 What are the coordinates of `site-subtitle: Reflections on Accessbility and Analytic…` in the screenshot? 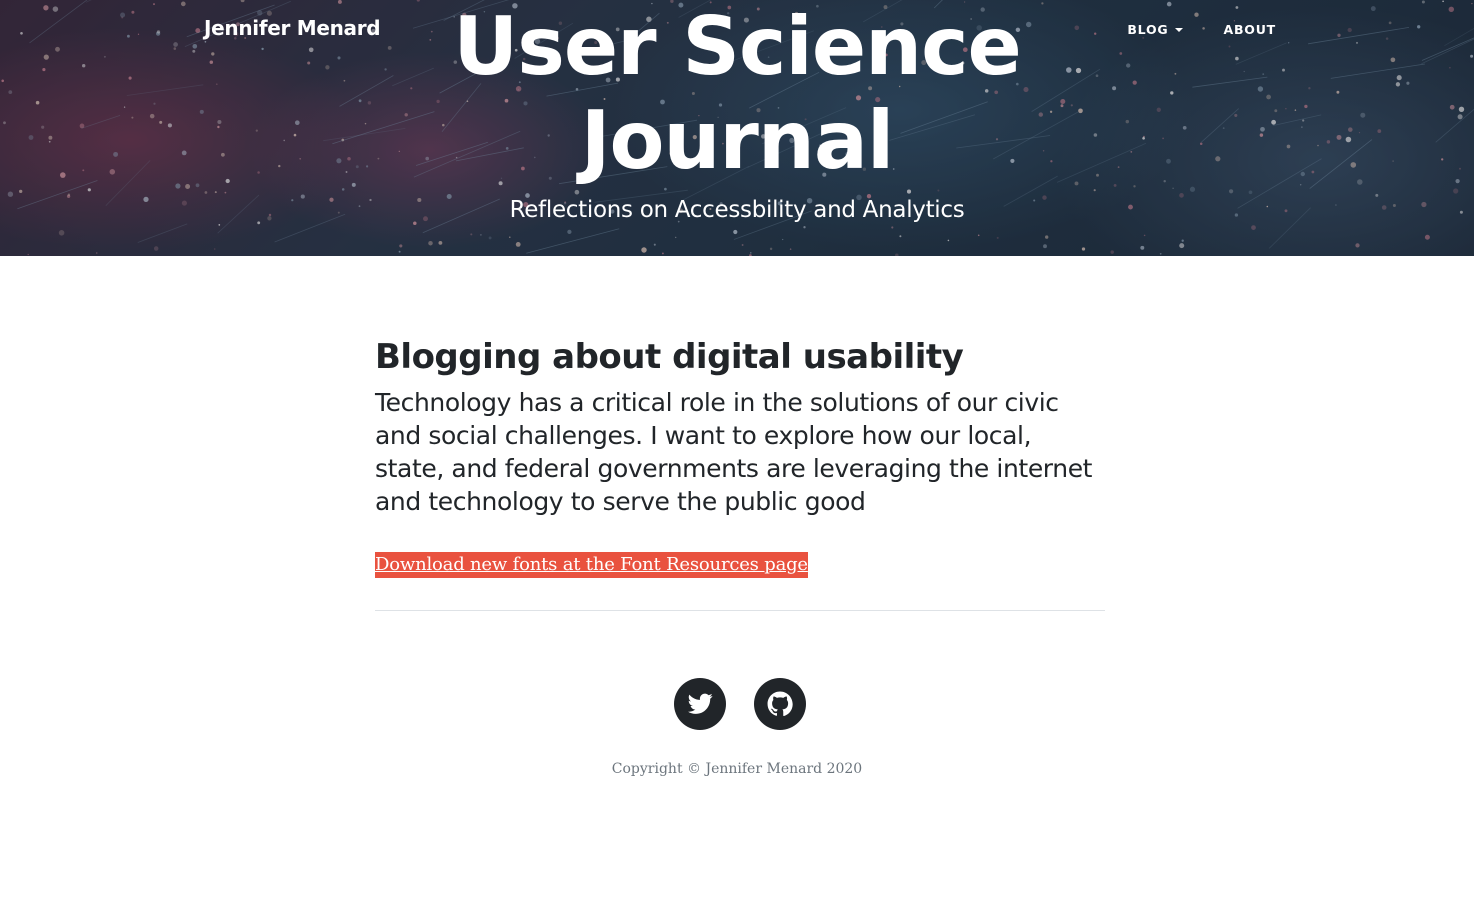 It's located at (737, 210).